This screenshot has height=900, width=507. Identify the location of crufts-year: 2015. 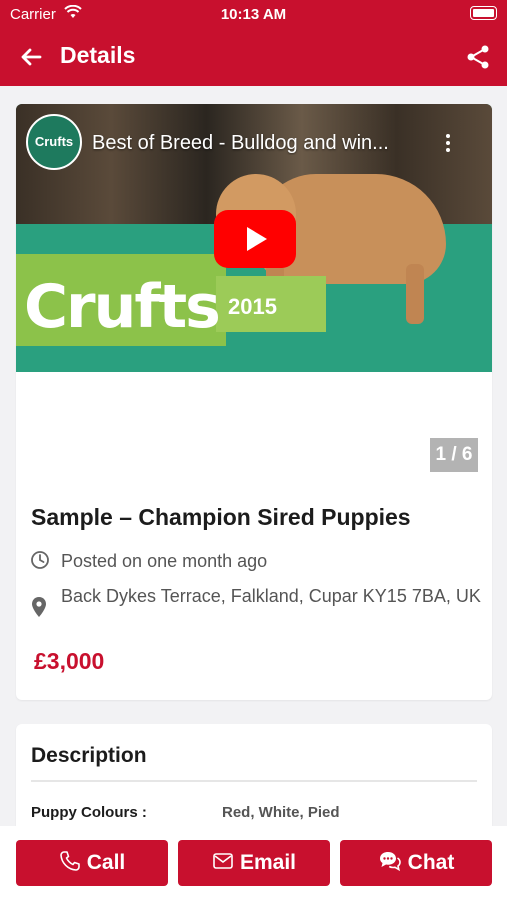
(252, 306).